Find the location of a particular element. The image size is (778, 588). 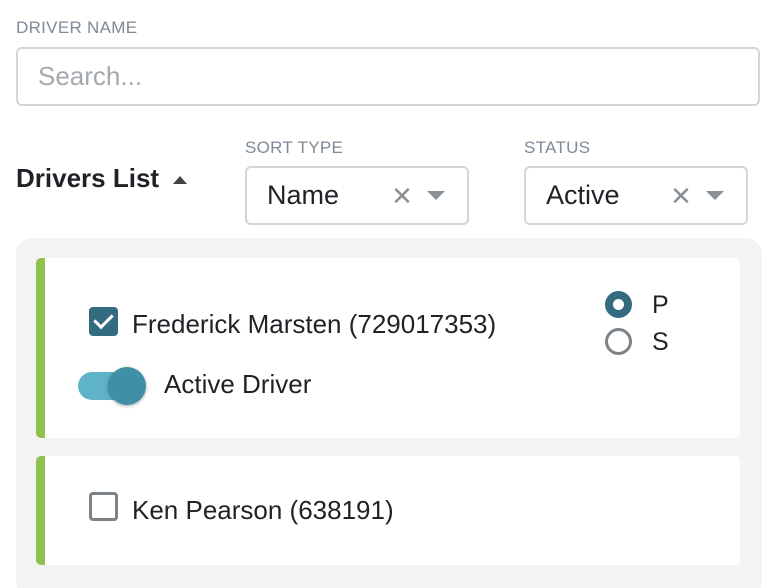

sort-type-clear-icon: ✕ is located at coordinates (402, 196).